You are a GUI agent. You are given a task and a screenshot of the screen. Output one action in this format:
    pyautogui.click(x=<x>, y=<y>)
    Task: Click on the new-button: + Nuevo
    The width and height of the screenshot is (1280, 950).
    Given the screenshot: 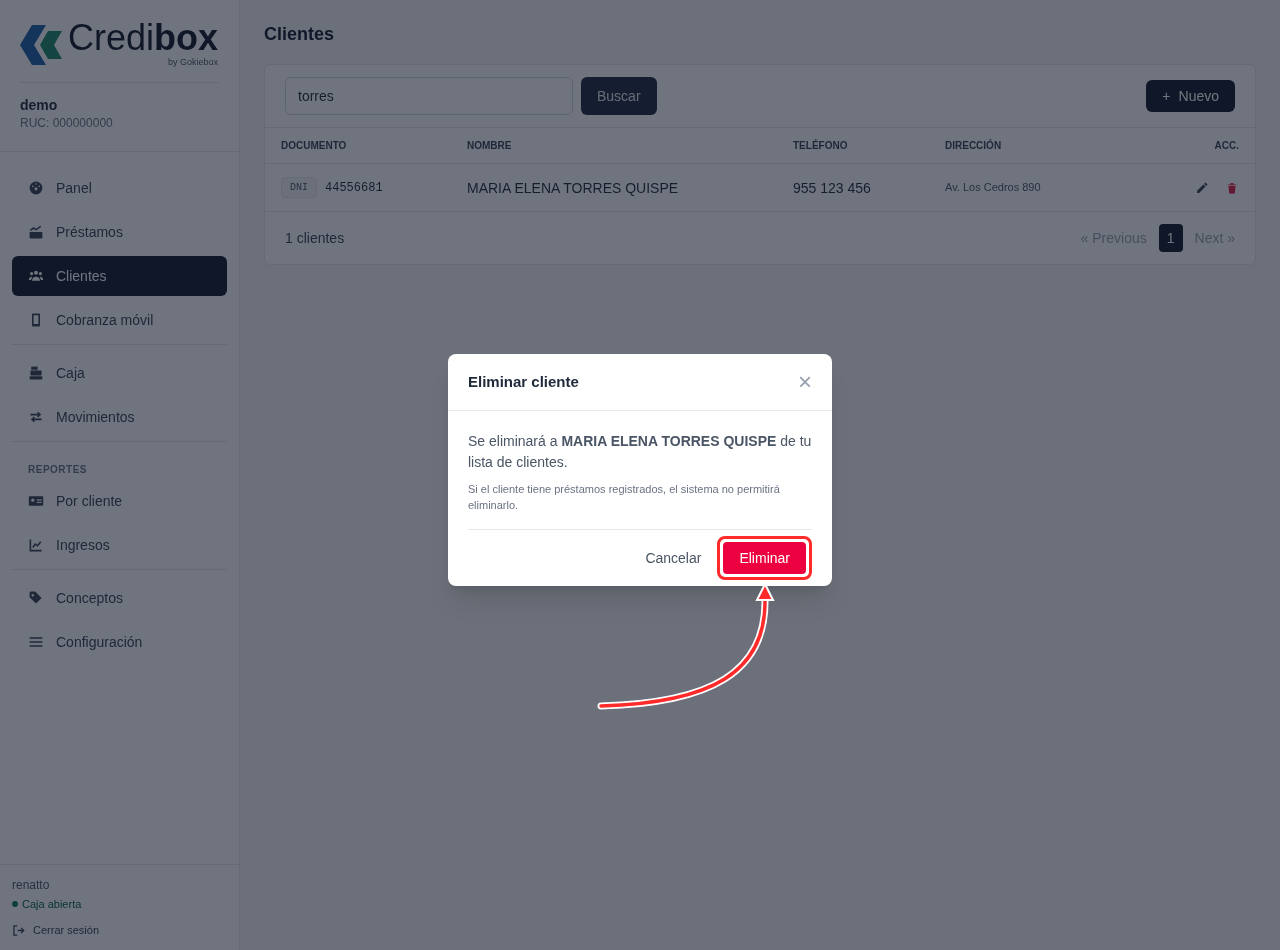 What is the action you would take?
    pyautogui.click(x=1190, y=96)
    